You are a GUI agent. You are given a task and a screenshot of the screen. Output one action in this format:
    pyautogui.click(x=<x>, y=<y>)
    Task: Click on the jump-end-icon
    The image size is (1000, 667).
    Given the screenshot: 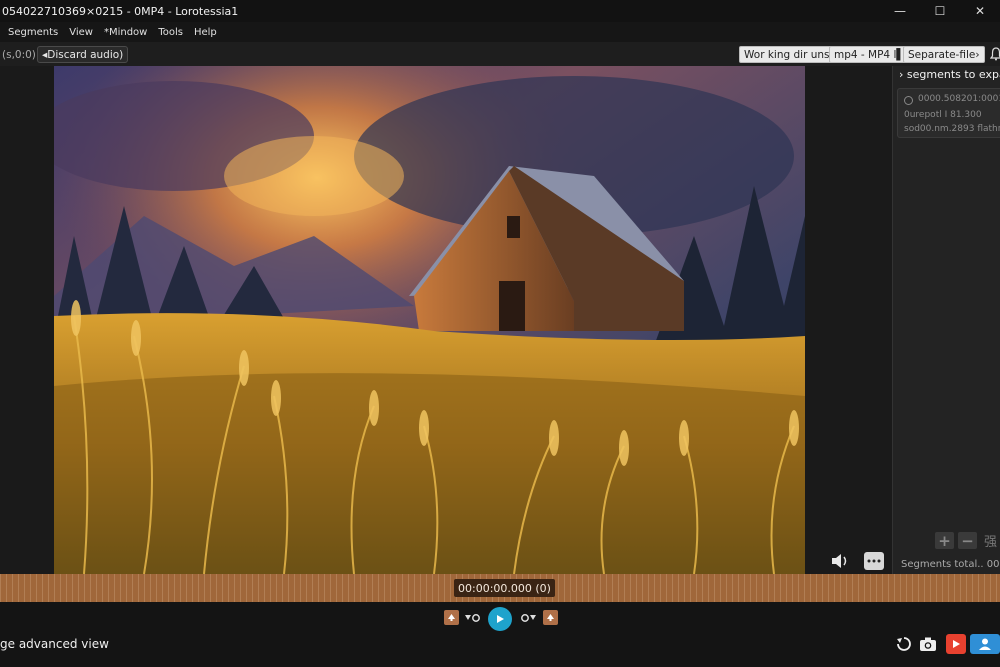 What is the action you would take?
    pyautogui.click(x=550, y=617)
    